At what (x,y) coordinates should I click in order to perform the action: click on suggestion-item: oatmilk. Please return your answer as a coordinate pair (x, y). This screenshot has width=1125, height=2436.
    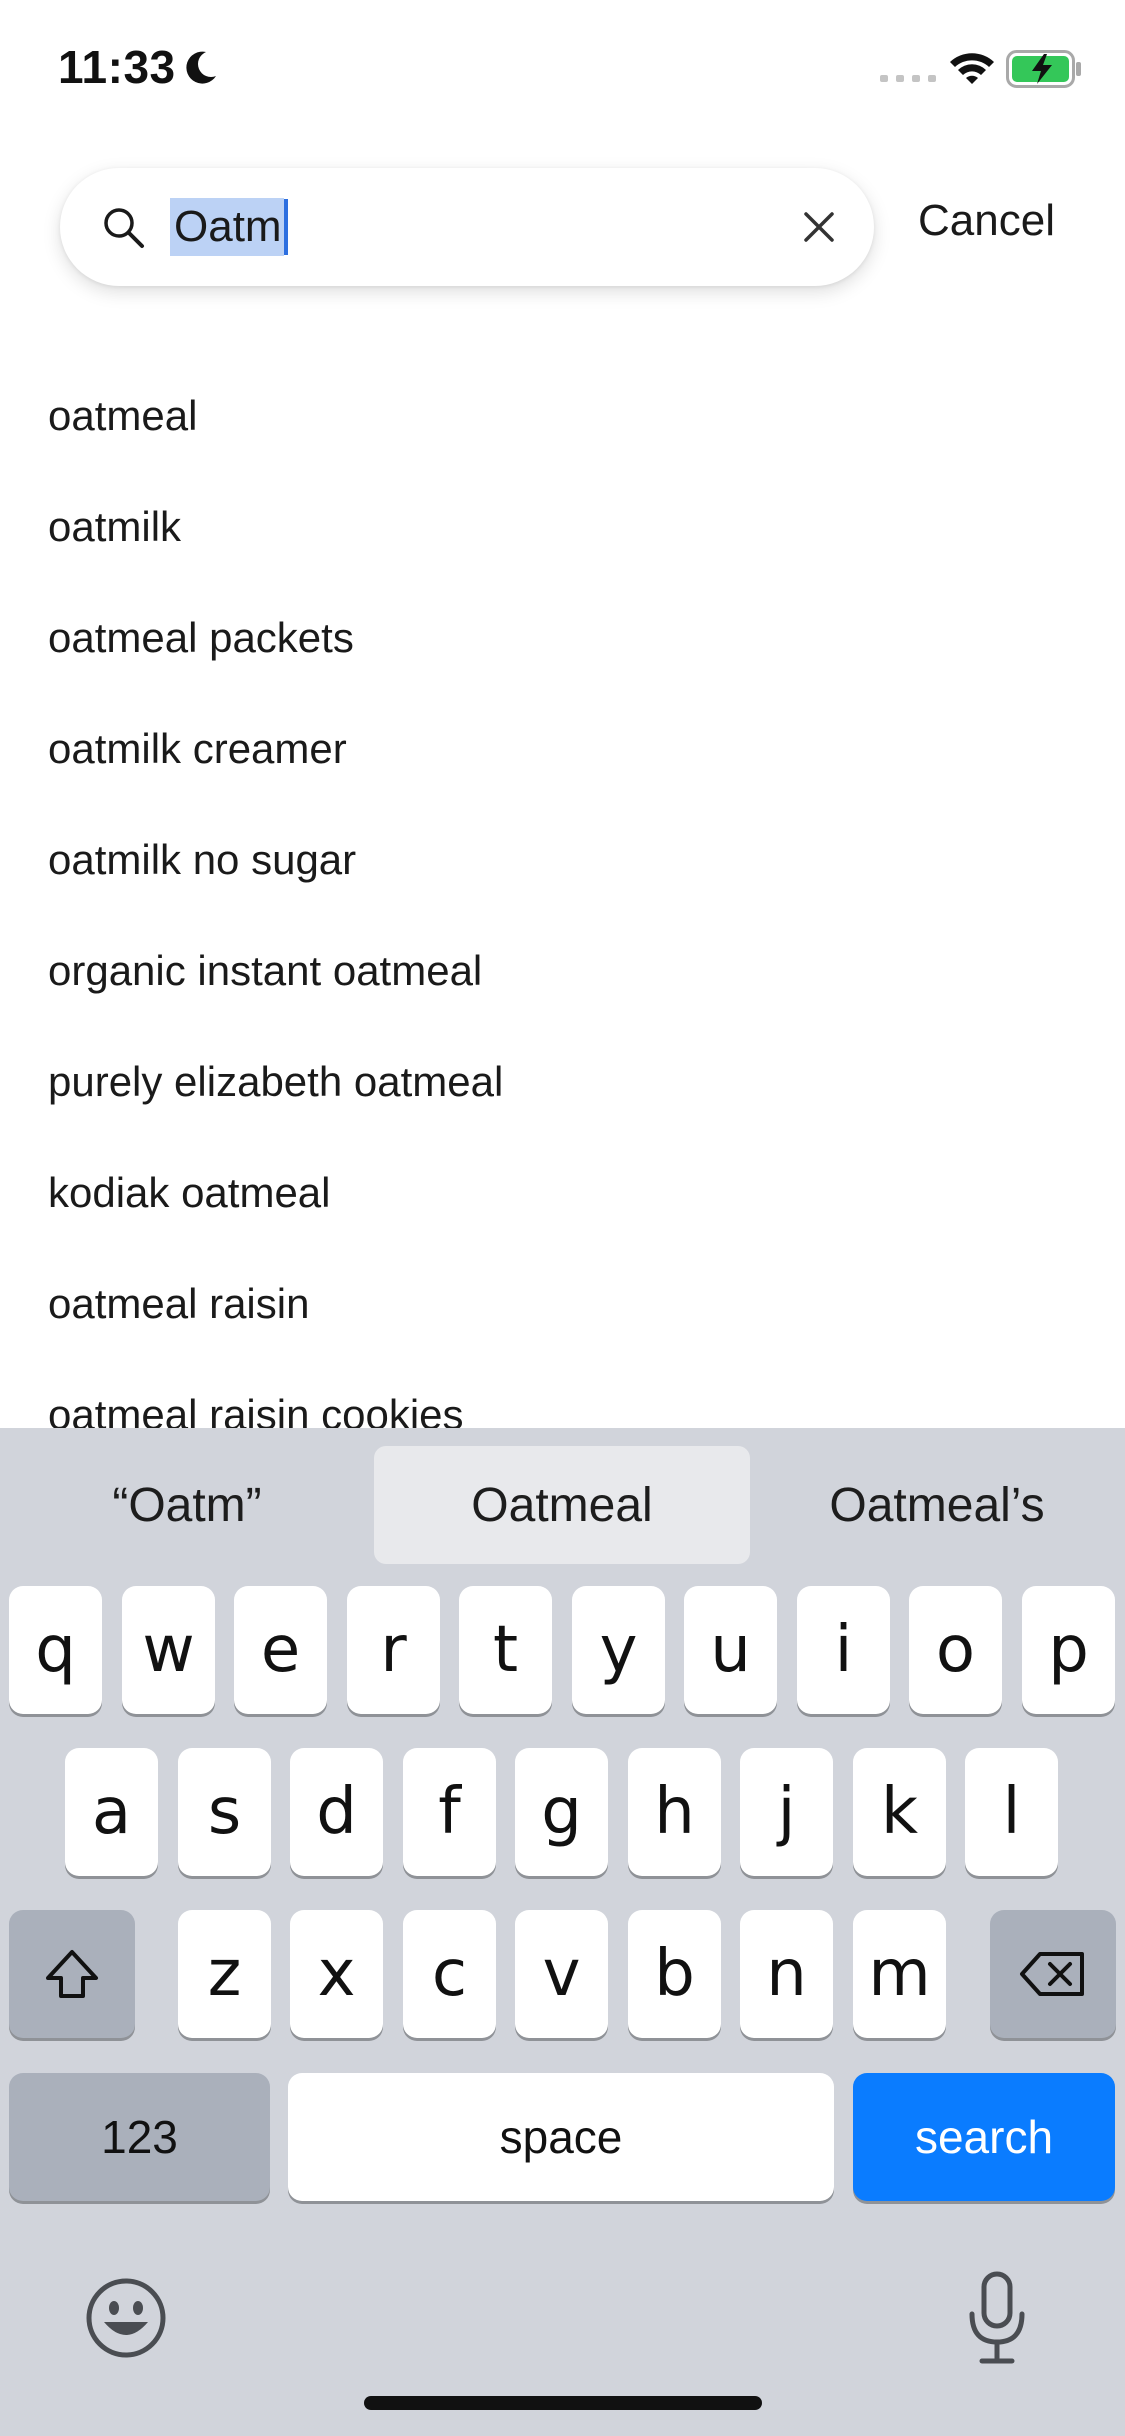
    Looking at the image, I should click on (562, 526).